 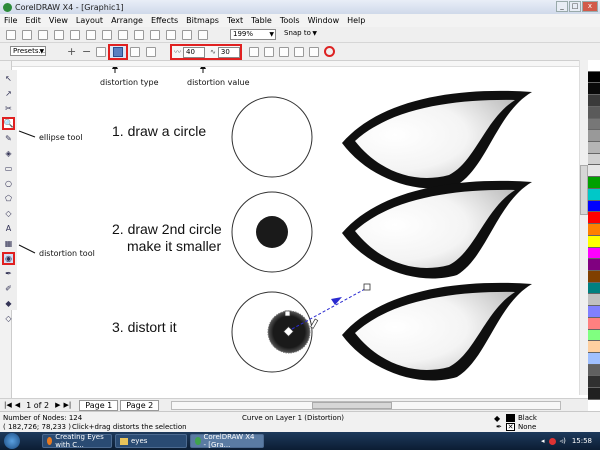 I want to click on tray-arrow-icon: ◂, so click(x=543, y=441).